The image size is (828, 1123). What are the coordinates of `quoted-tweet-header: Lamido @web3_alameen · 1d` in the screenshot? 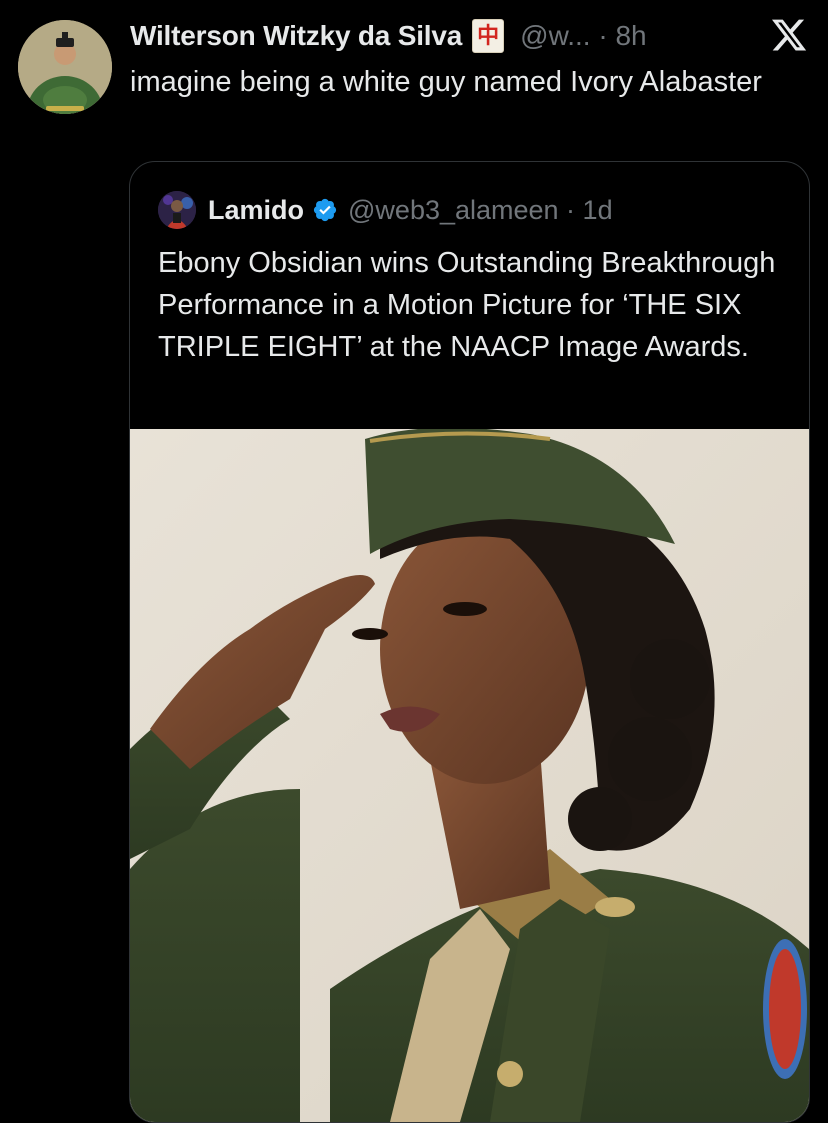 It's located at (385, 210).